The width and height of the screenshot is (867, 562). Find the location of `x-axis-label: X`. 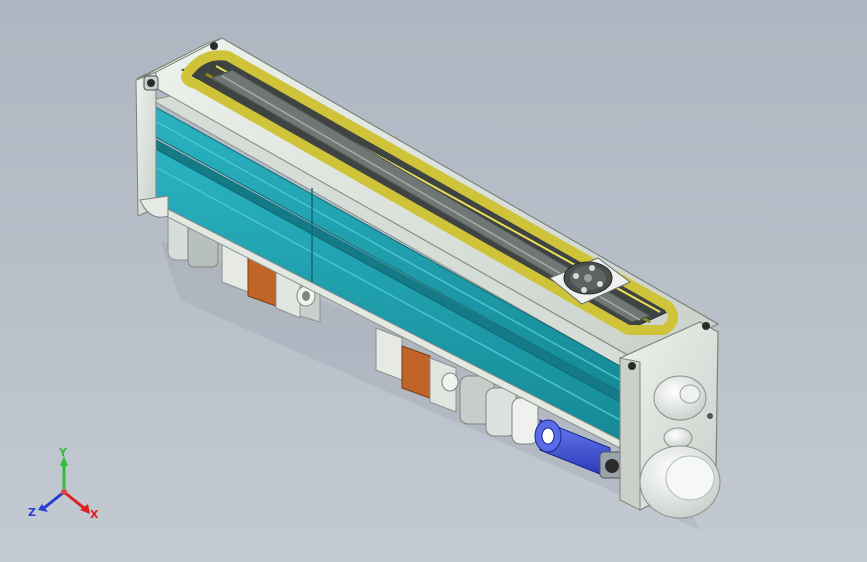

x-axis-label: X is located at coordinates (94, 514).